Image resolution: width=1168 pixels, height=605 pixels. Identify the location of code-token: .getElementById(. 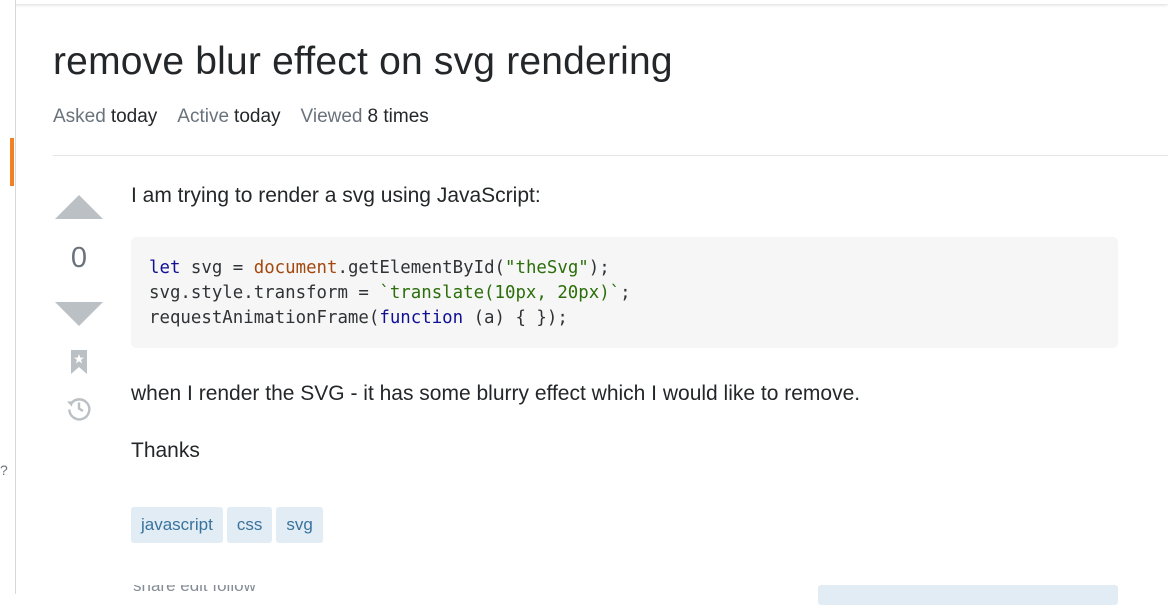
(421, 268).